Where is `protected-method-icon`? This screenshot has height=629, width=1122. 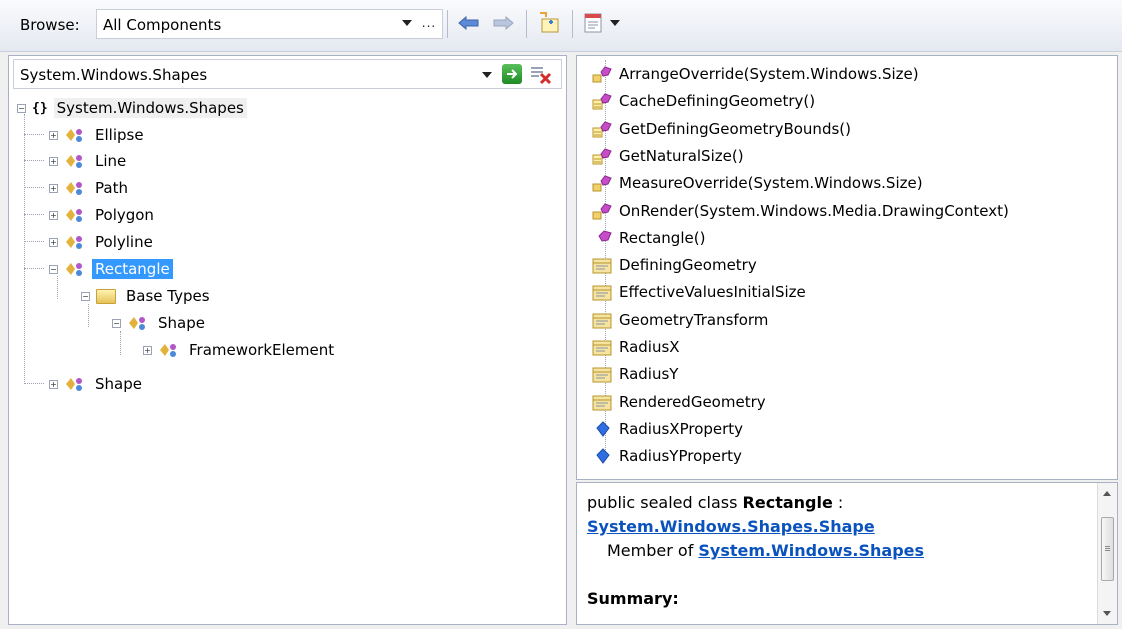
protected-method-icon is located at coordinates (603, 183).